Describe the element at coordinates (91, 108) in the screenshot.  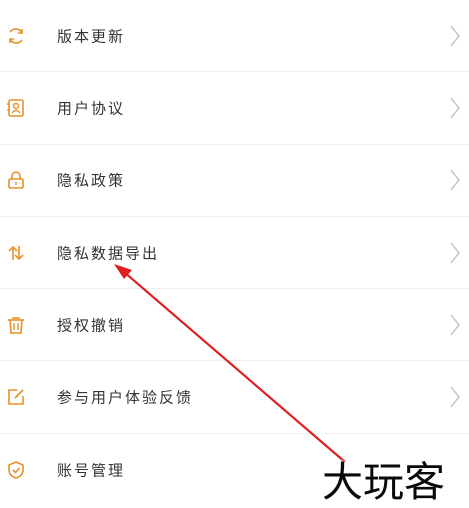
I see `menu-item-label: 用户协议` at that location.